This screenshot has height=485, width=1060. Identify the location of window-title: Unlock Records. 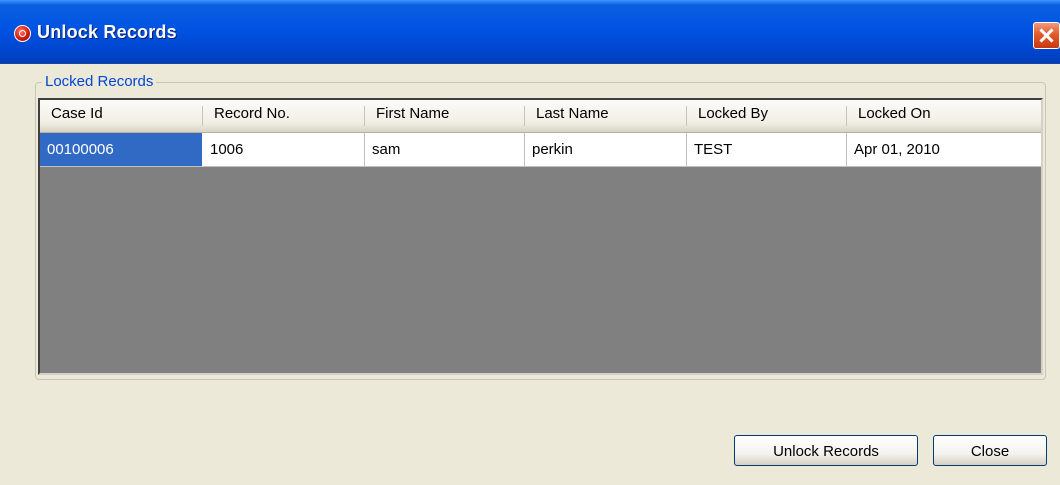
(107, 32).